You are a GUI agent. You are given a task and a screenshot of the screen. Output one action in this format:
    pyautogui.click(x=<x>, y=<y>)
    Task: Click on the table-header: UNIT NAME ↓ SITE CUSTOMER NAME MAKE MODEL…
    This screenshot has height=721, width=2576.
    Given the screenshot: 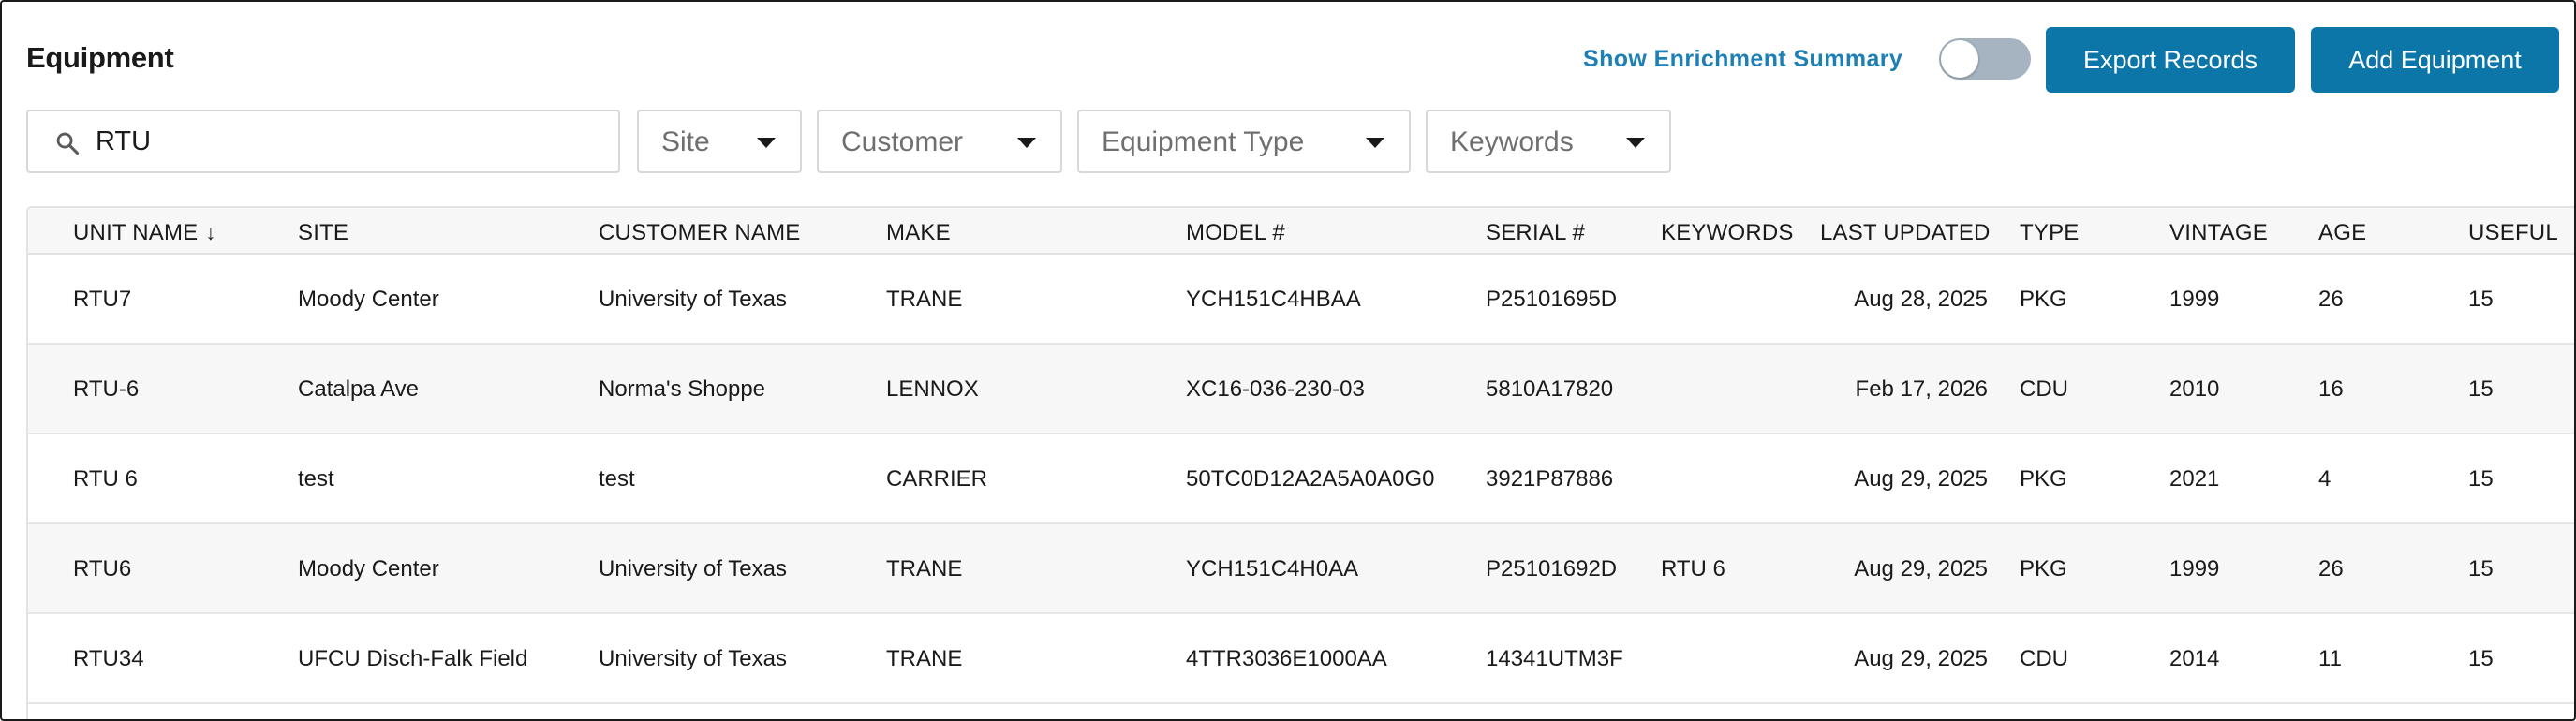 What is the action you would take?
    pyautogui.click(x=1301, y=231)
    